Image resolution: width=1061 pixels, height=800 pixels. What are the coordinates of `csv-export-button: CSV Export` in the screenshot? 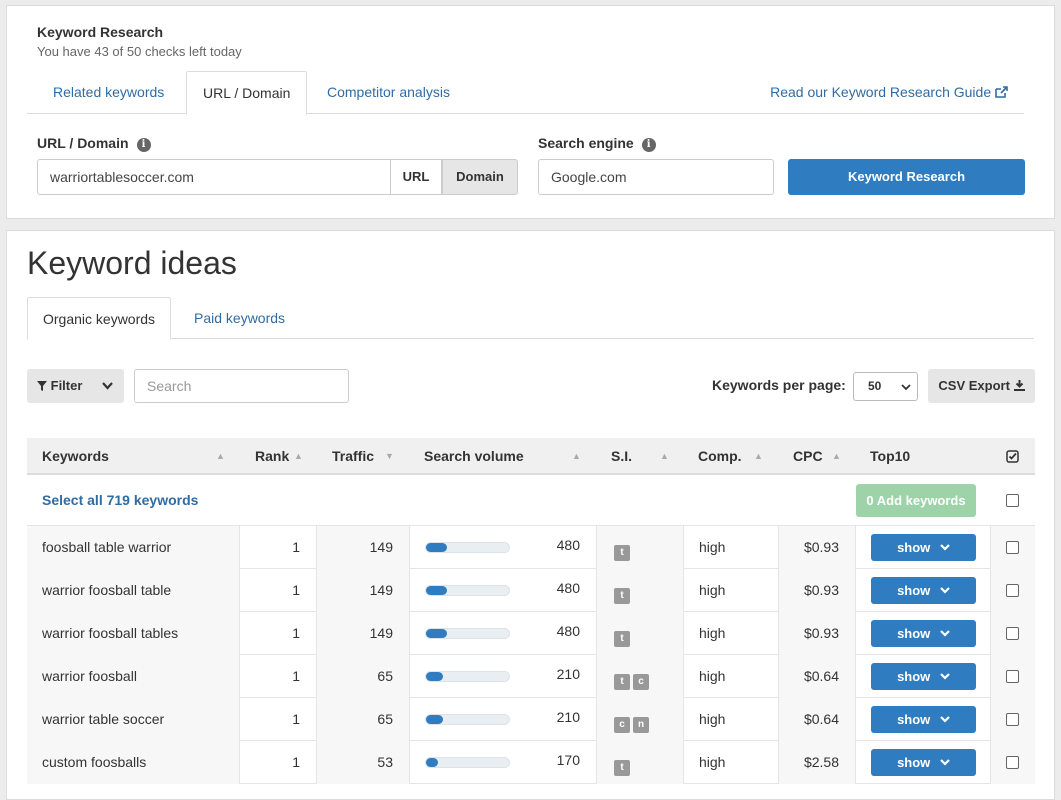 It's located at (981, 386).